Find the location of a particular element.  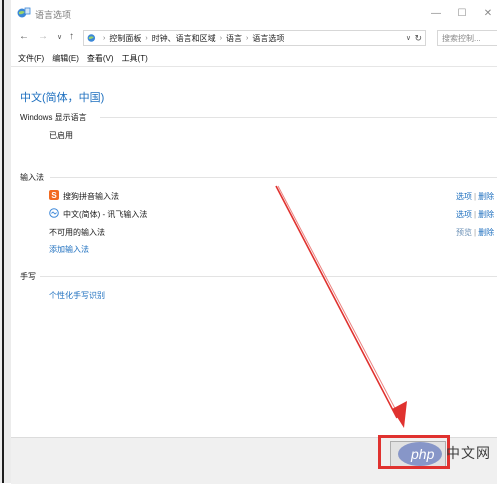

breadcrumb-language-options: 语言选项 is located at coordinates (268, 38).